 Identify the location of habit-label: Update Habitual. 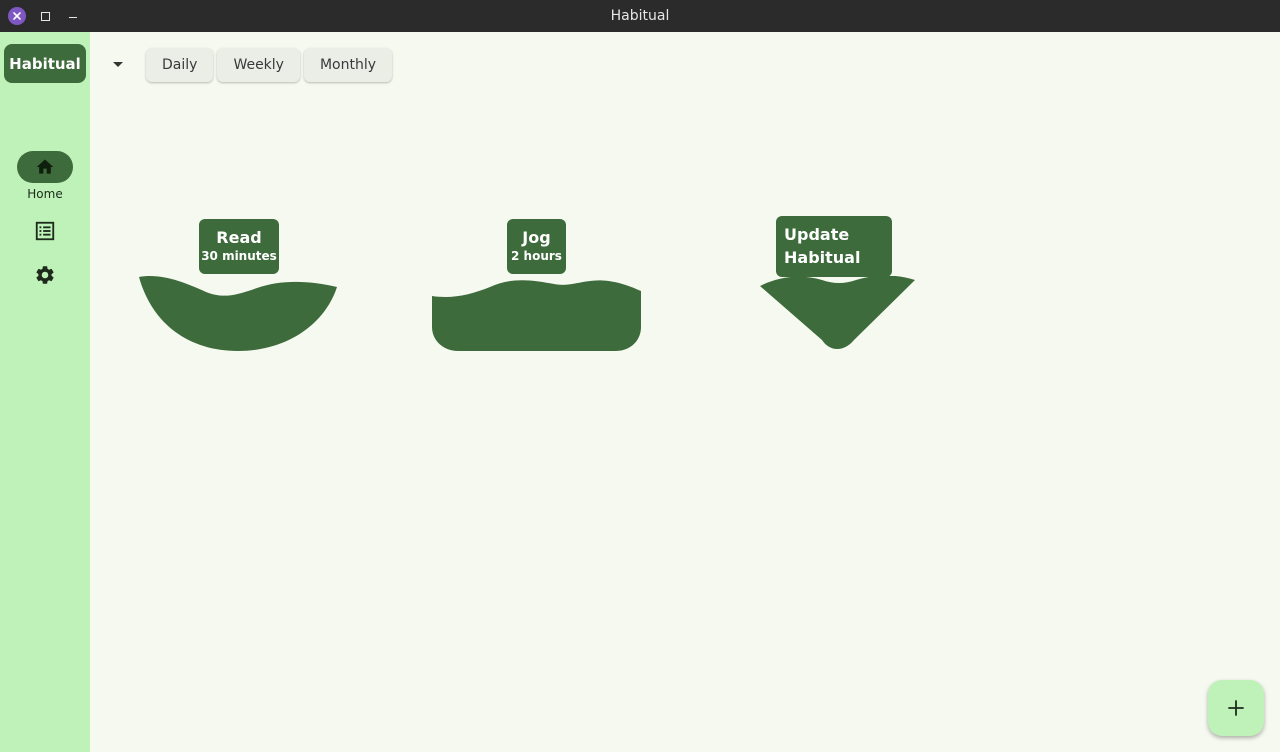
(834, 246).